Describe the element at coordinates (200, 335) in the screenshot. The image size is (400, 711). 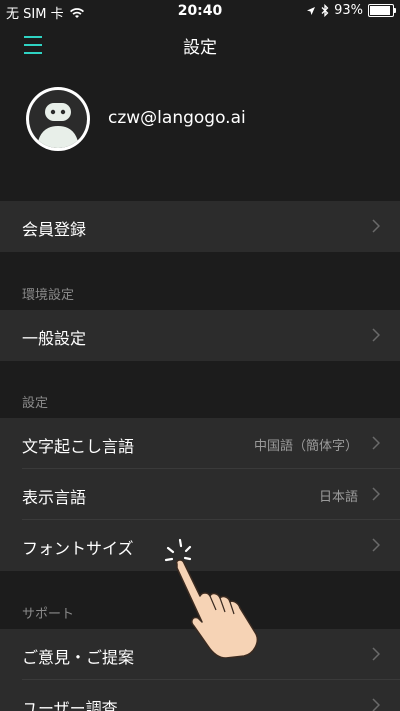
I see `general-settings-row: 一般設定` at that location.